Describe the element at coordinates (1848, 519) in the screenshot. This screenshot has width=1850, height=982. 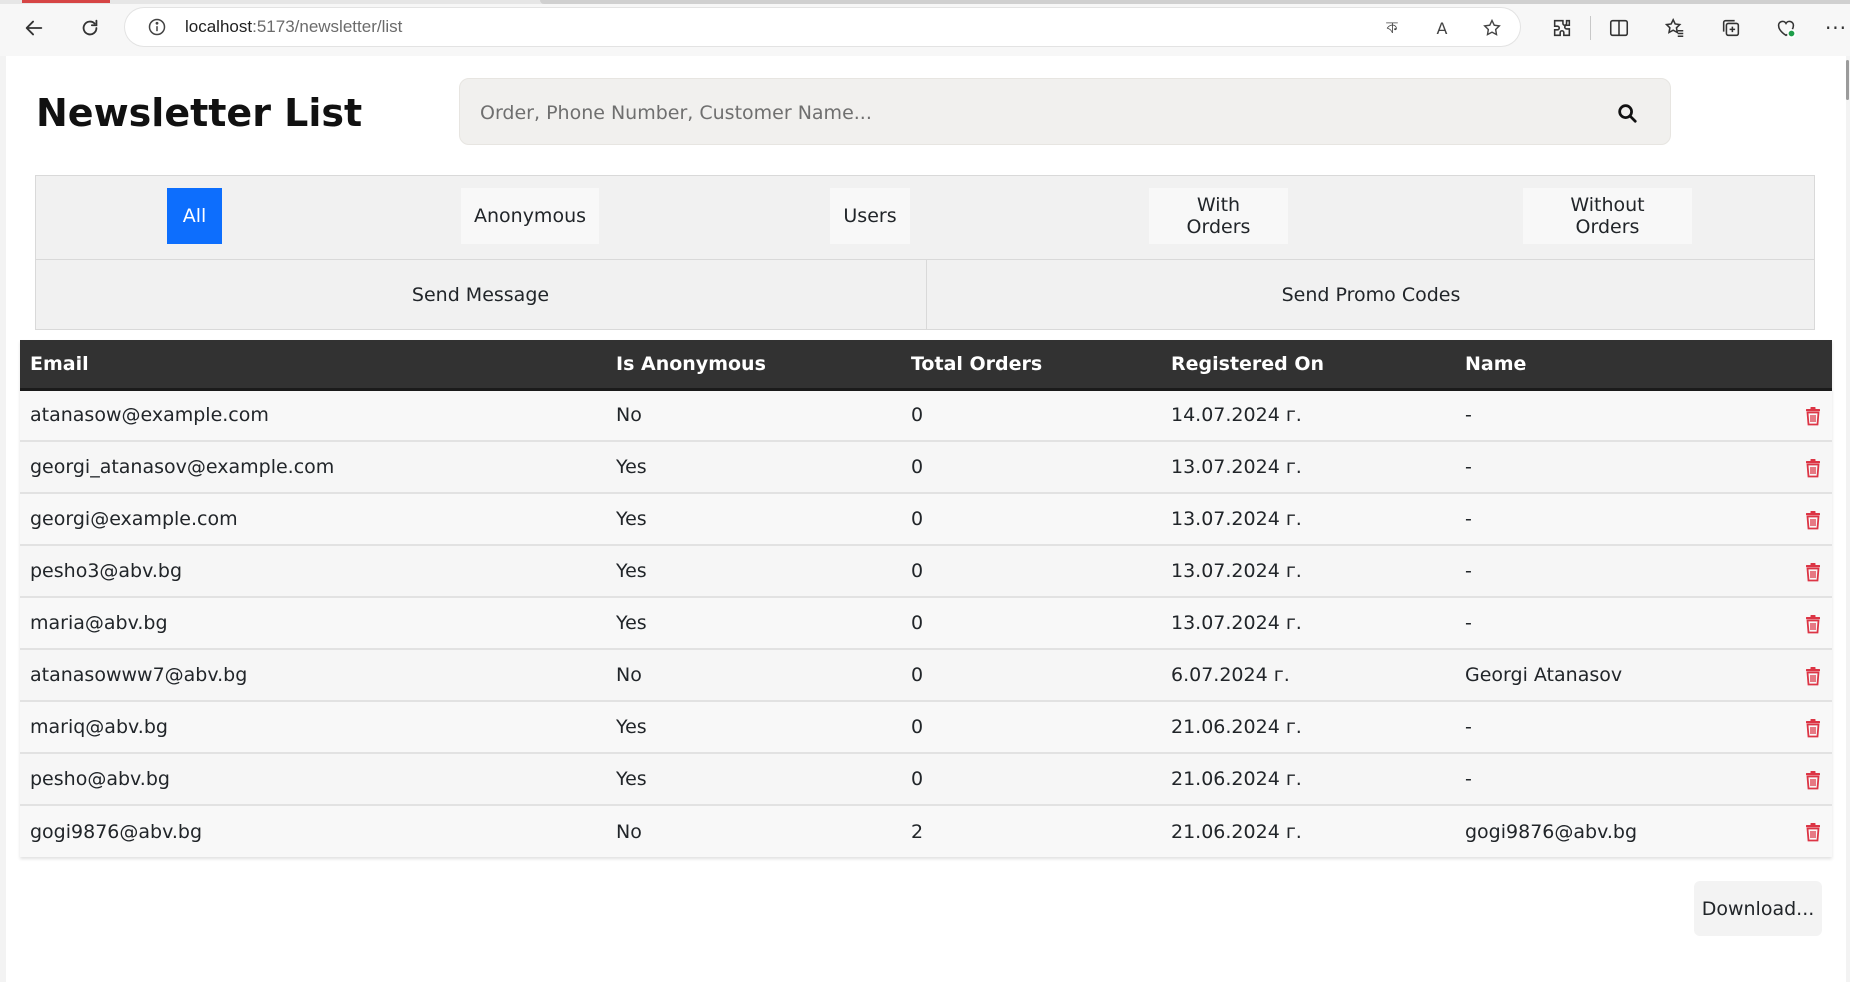
I see `scrollbar-track` at that location.